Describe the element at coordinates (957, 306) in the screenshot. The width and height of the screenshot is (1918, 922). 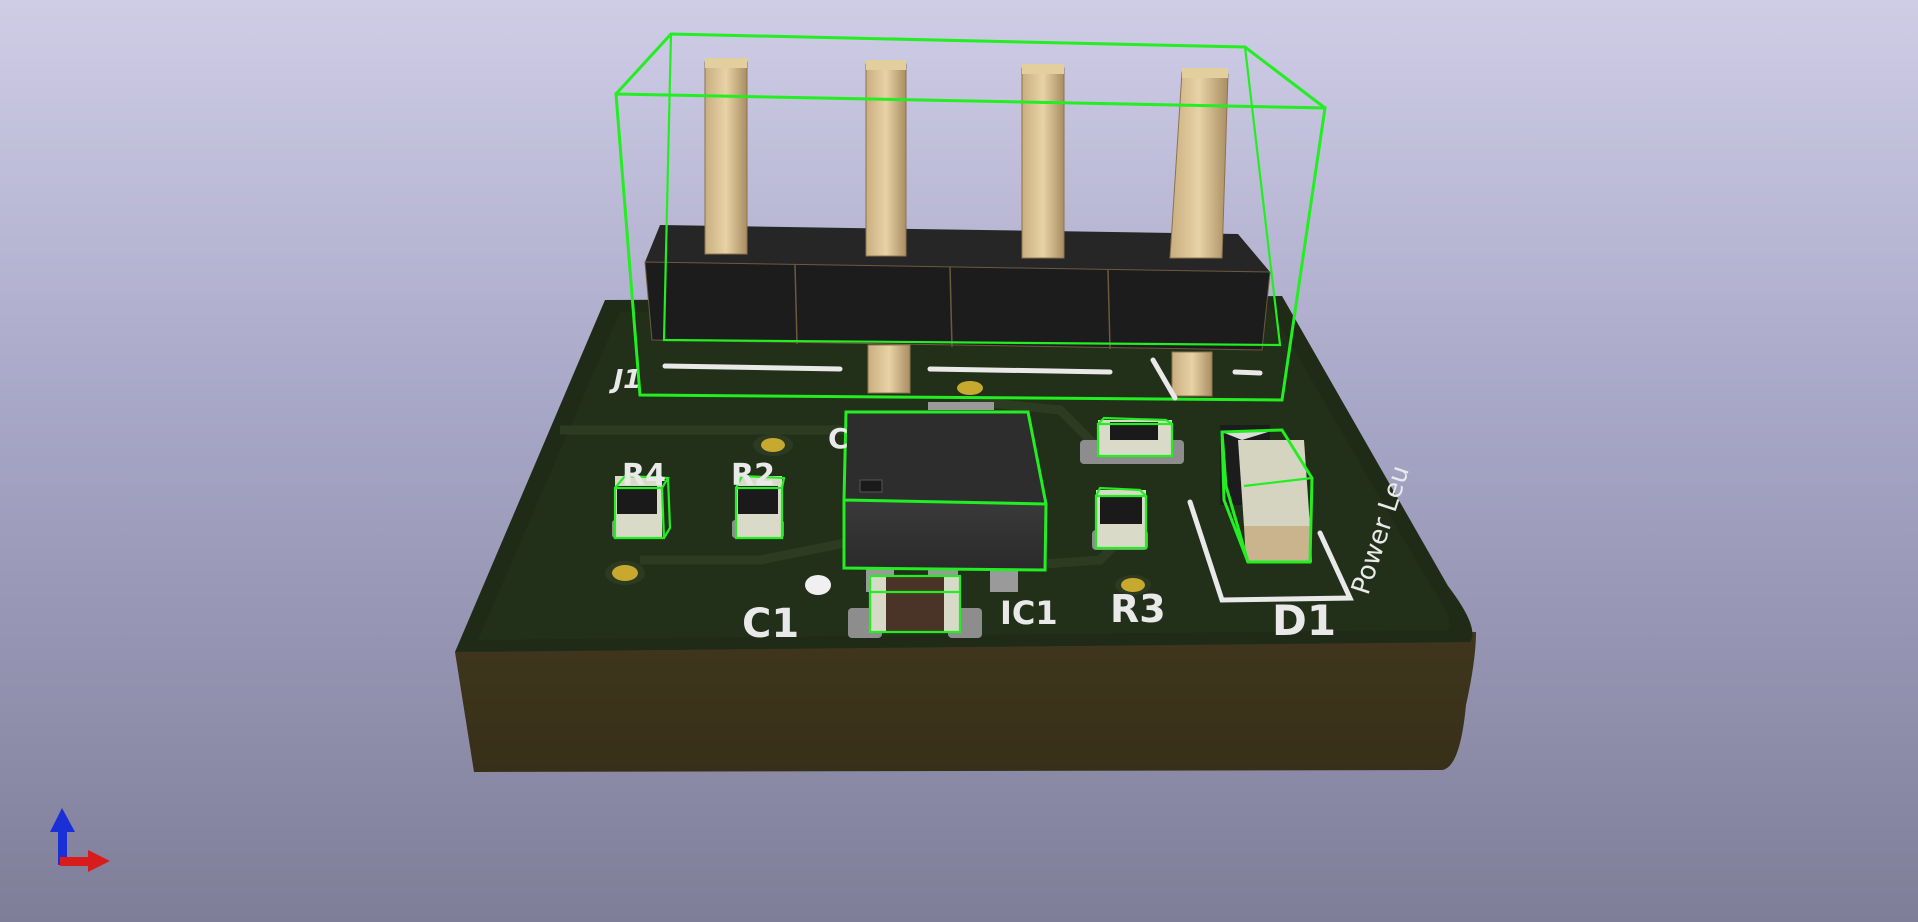
I see `j1-housing-front` at that location.